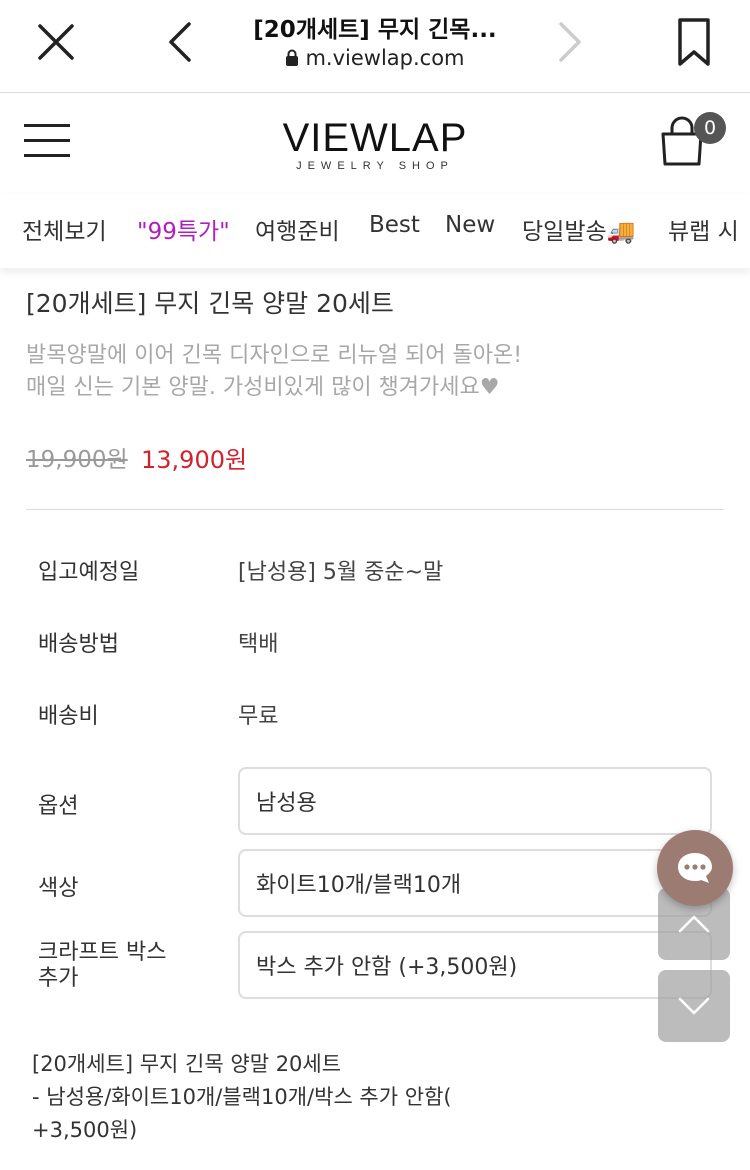 This screenshot has width=750, height=1170. What do you see at coordinates (694, 42) in the screenshot?
I see `bookmark-icon` at bounding box center [694, 42].